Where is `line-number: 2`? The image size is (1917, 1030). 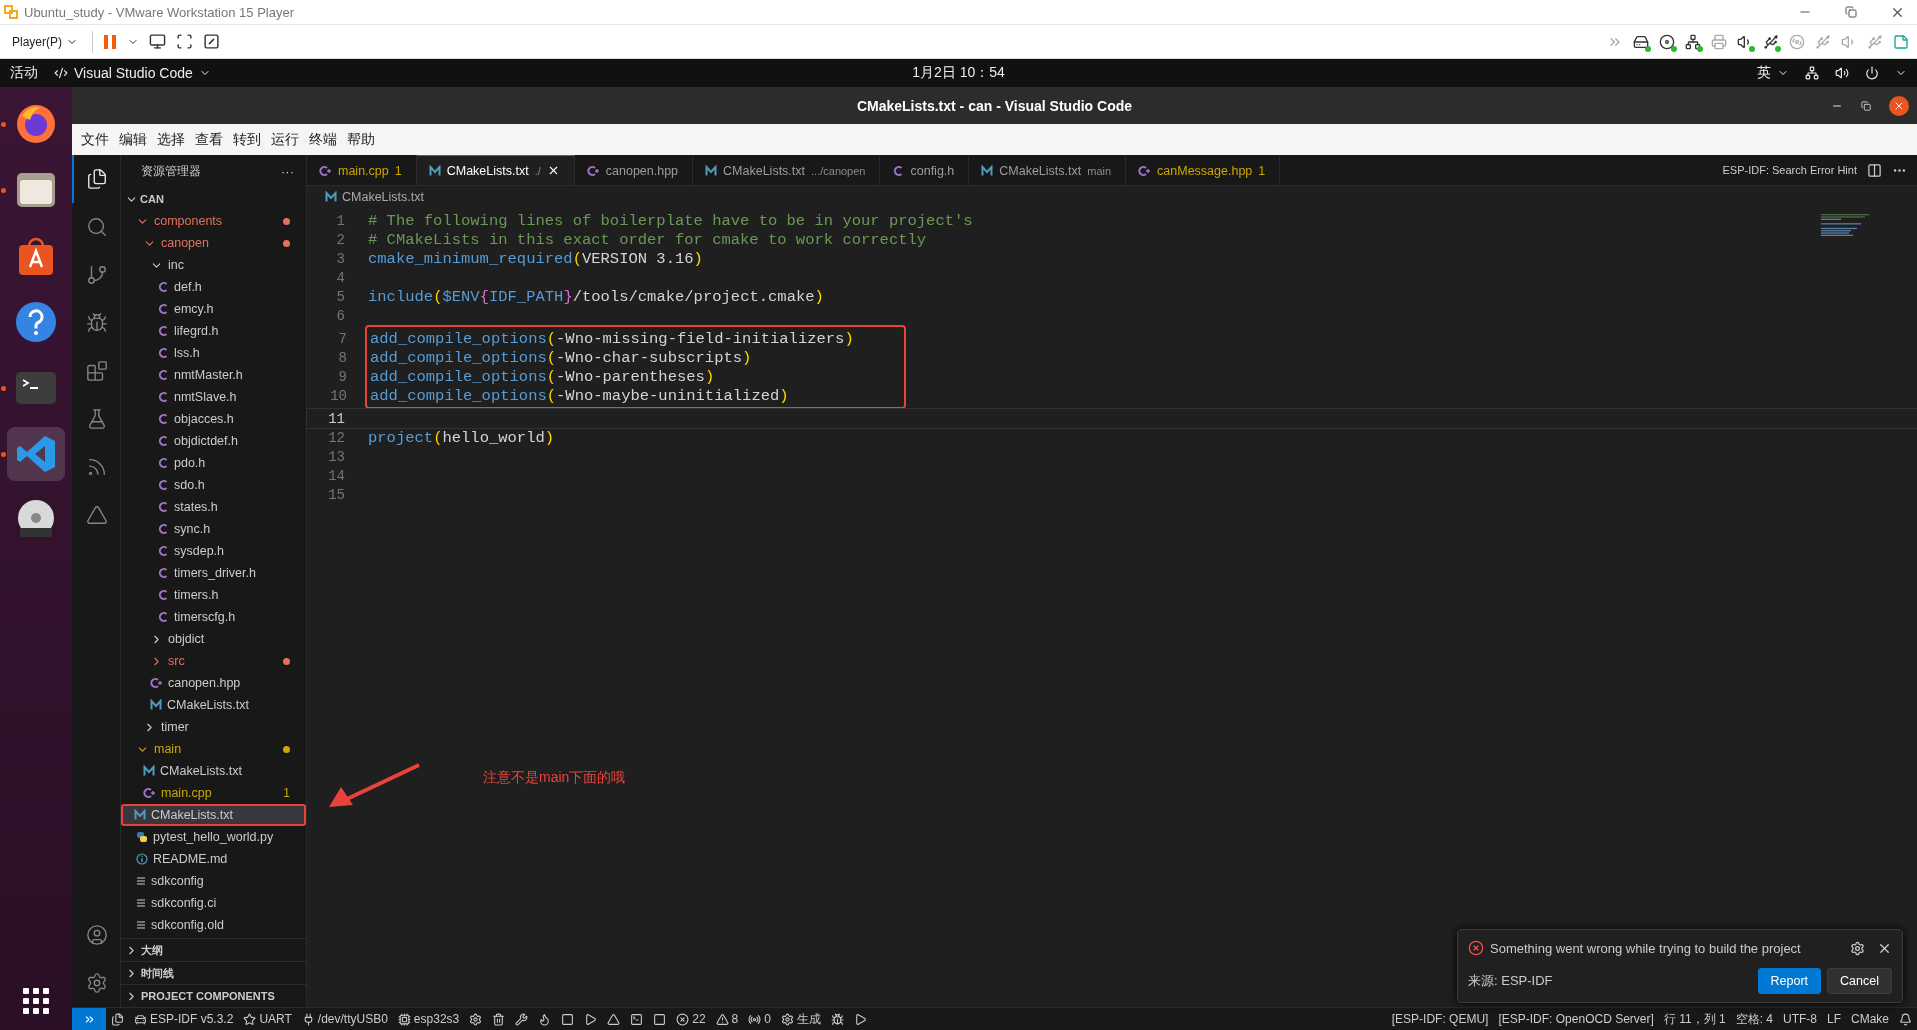
line-number: 2 is located at coordinates (340, 239).